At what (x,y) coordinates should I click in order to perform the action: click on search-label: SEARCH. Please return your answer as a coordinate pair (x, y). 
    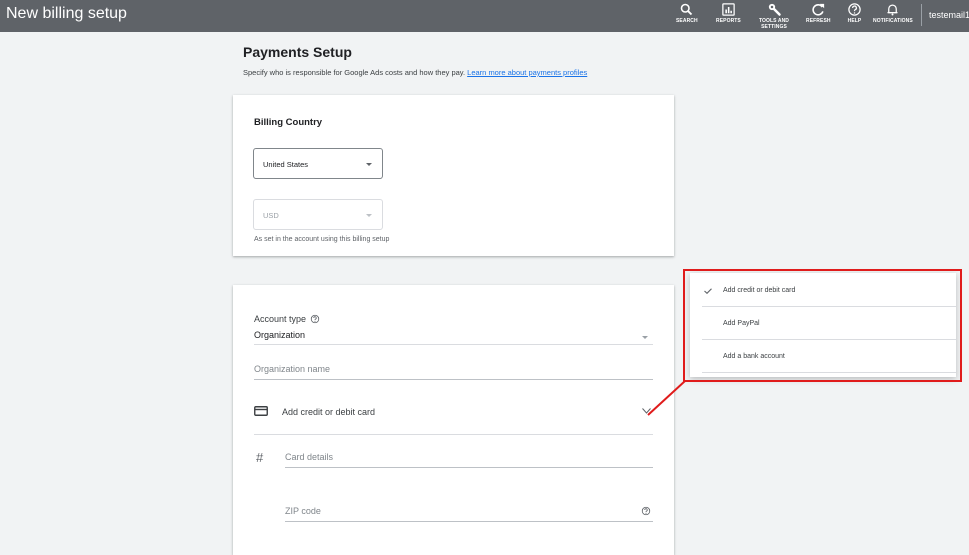
    Looking at the image, I should click on (687, 21).